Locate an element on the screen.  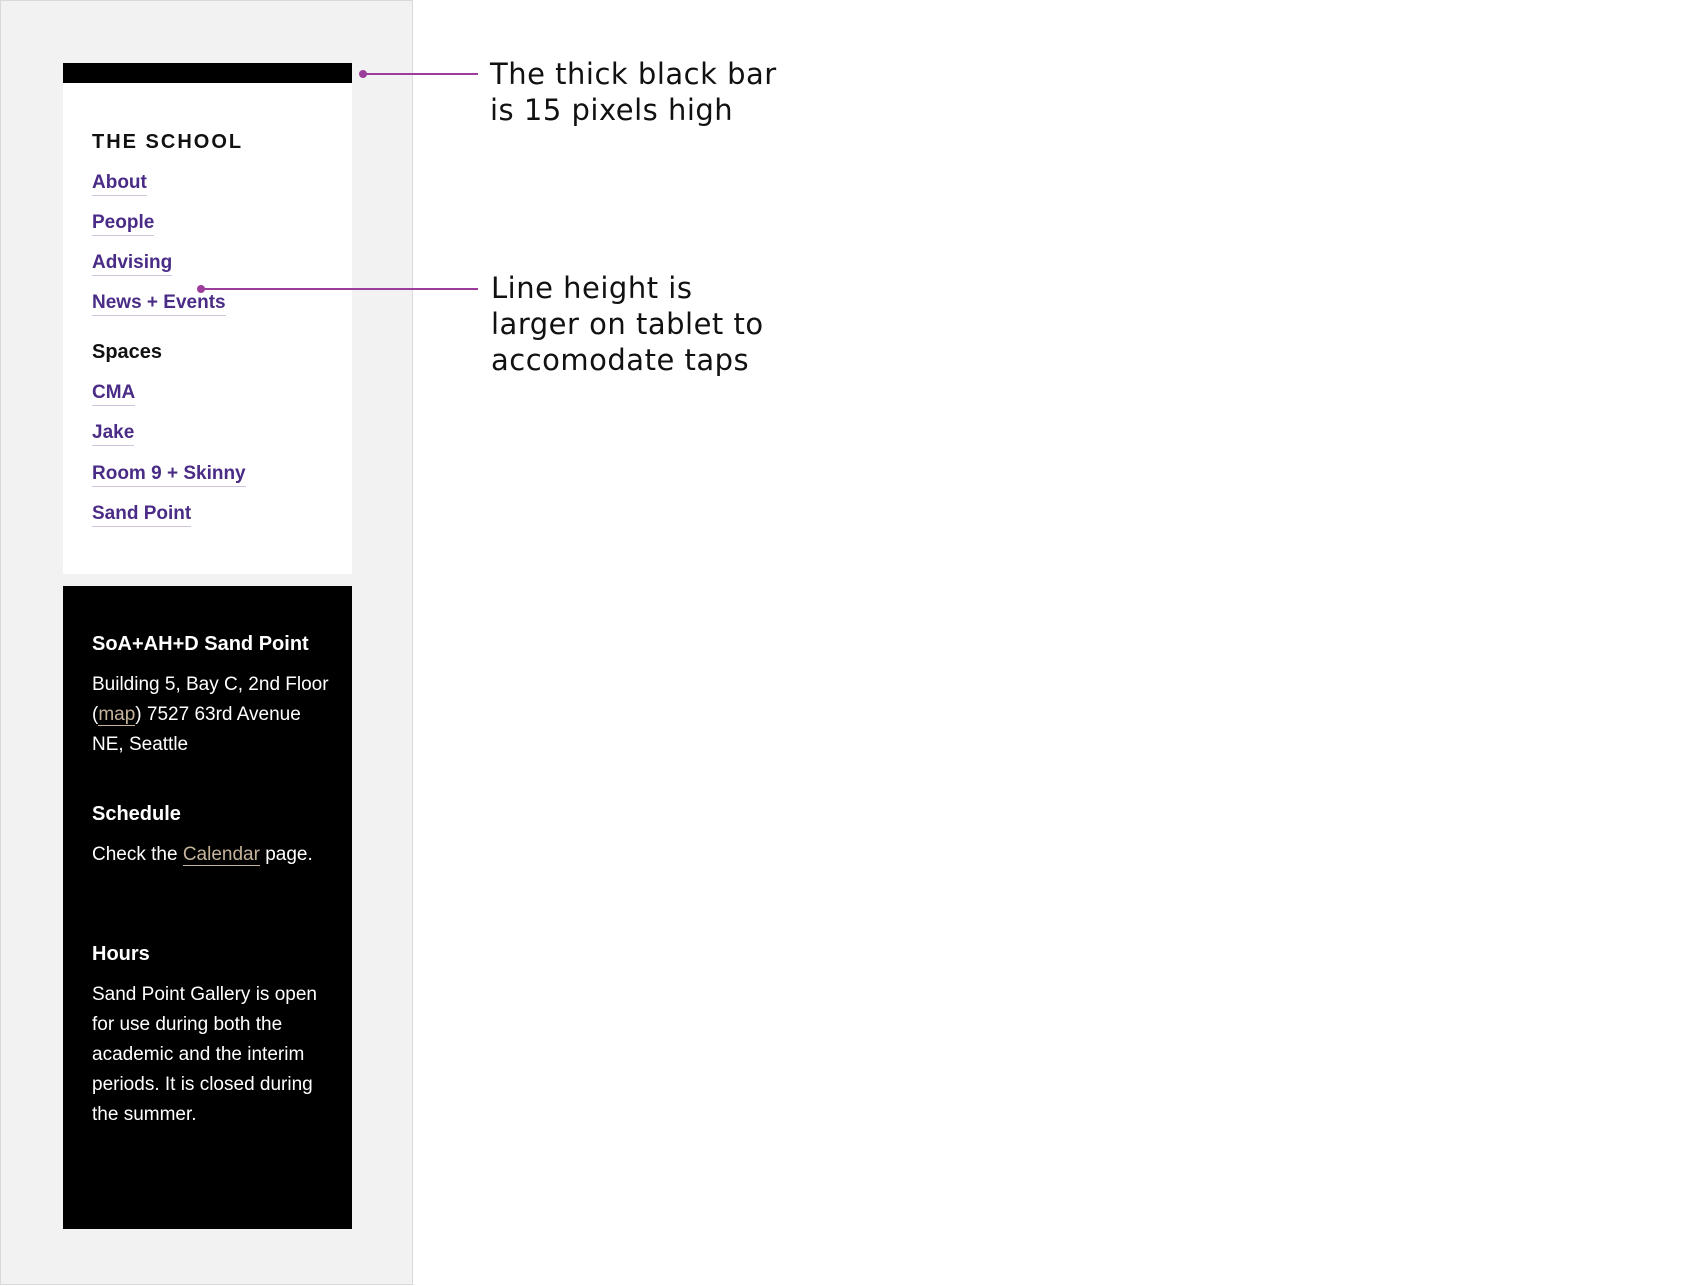
schedule-text: Check the Calendar page. is located at coordinates (214, 855).